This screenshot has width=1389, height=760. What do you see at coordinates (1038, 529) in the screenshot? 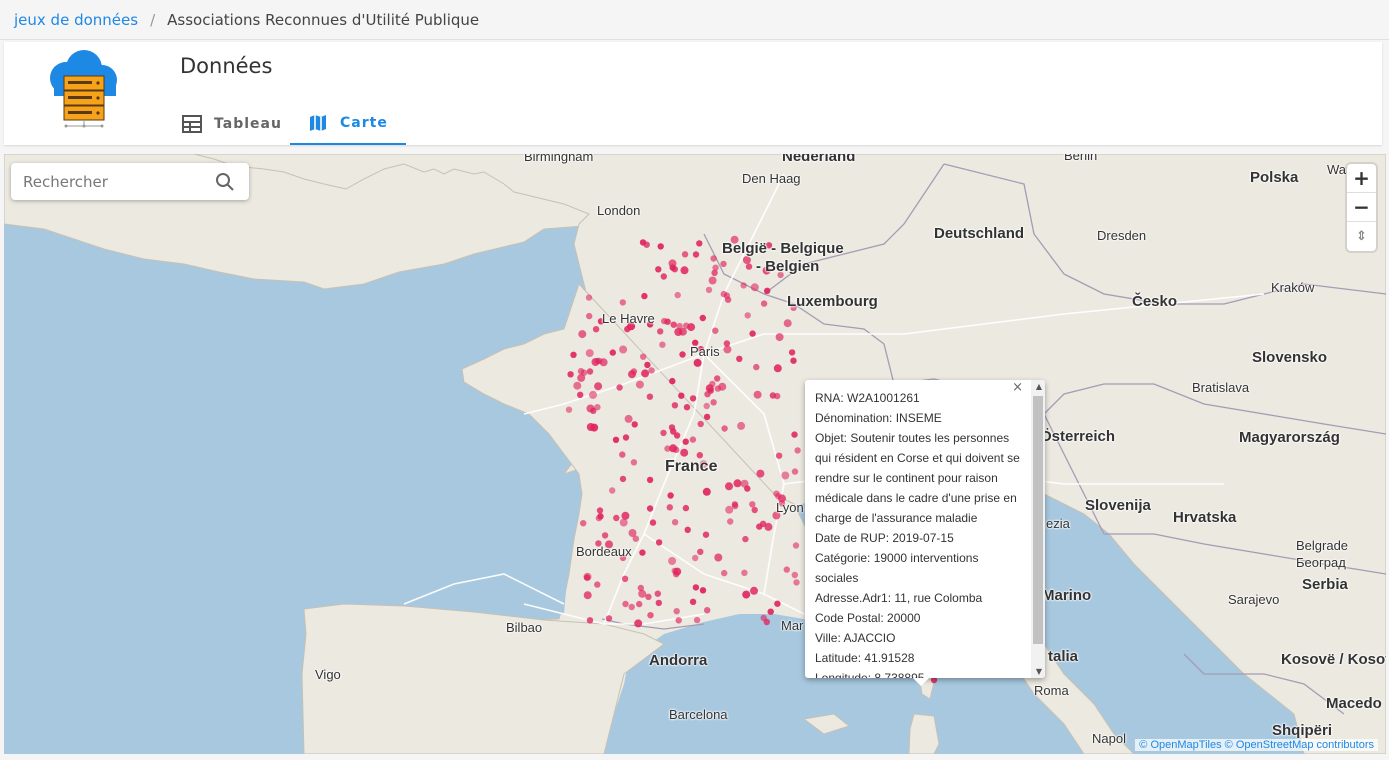
I see `popup-scrollbar: ▲ ▼` at bounding box center [1038, 529].